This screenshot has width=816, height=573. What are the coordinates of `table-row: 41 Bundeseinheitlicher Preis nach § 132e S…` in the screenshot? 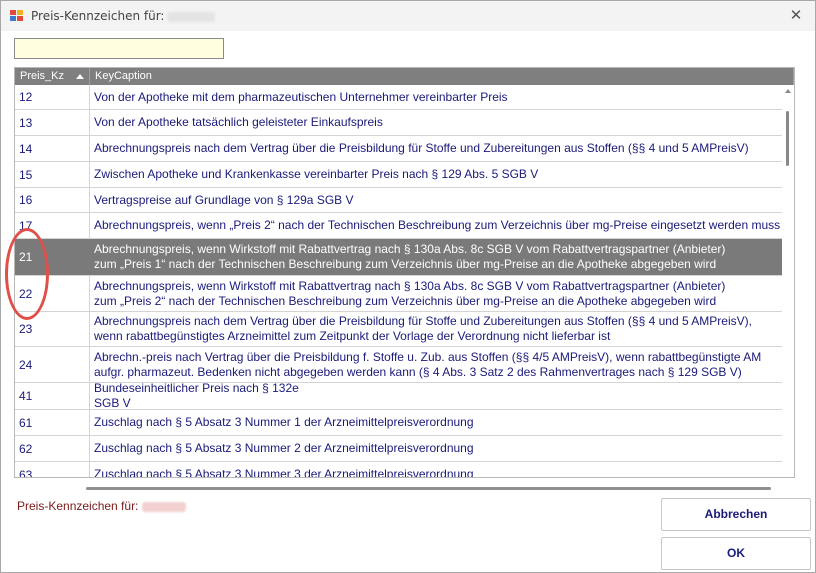 It's located at (404, 396).